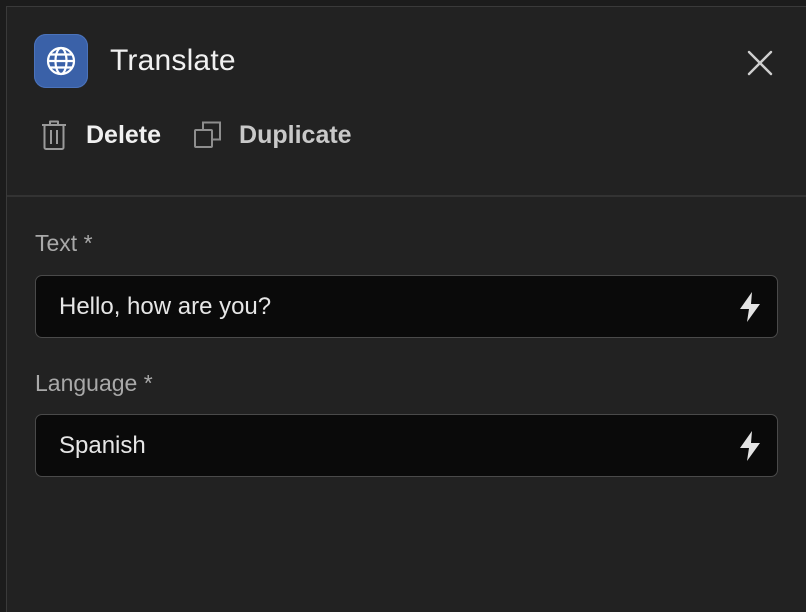  I want to click on delete-button: Delete, so click(100, 135).